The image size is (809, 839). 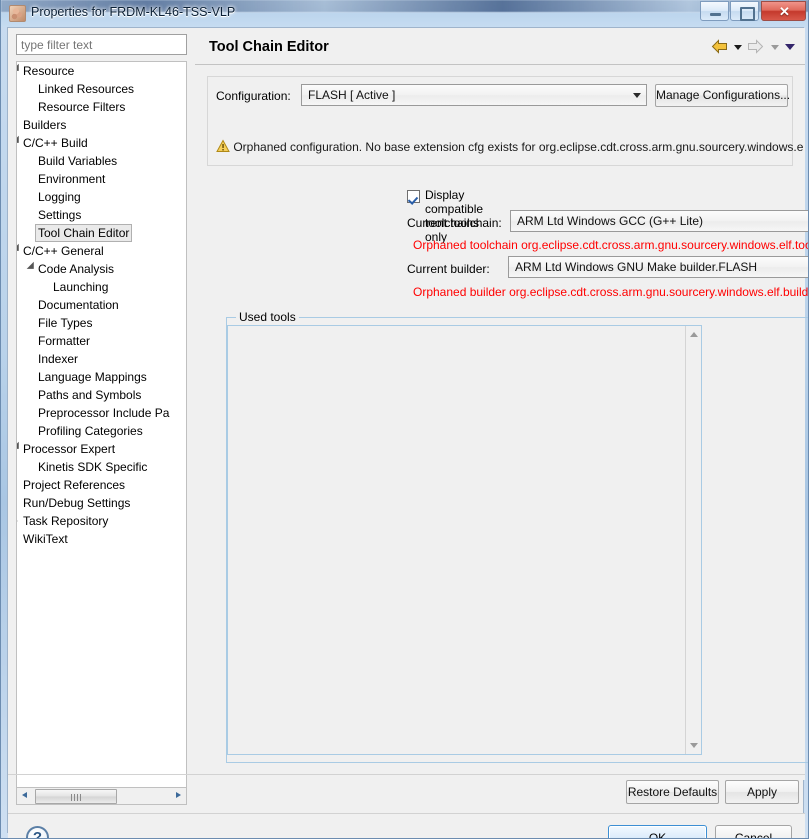 I want to click on sidebar-item-run-debug-settings: Run/Debug Settings, so click(x=101, y=503).